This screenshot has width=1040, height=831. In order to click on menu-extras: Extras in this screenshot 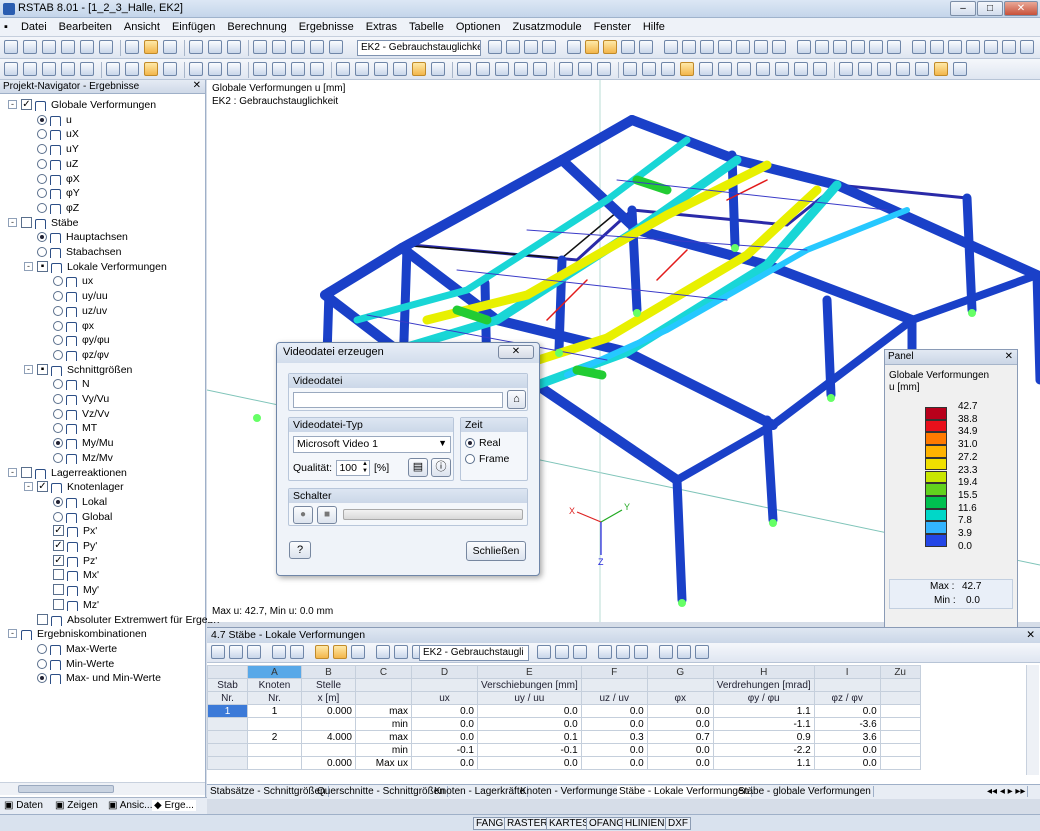, I will do `click(381, 25)`.